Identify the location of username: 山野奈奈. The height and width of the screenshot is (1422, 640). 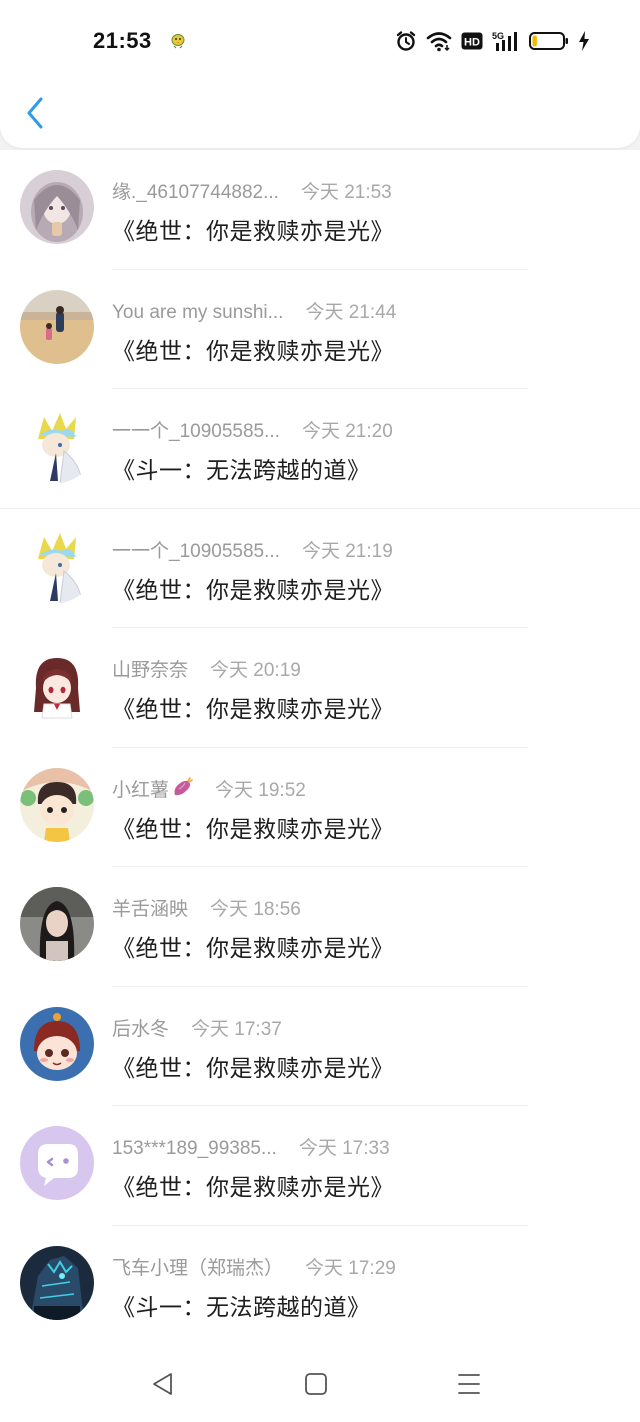
(150, 670).